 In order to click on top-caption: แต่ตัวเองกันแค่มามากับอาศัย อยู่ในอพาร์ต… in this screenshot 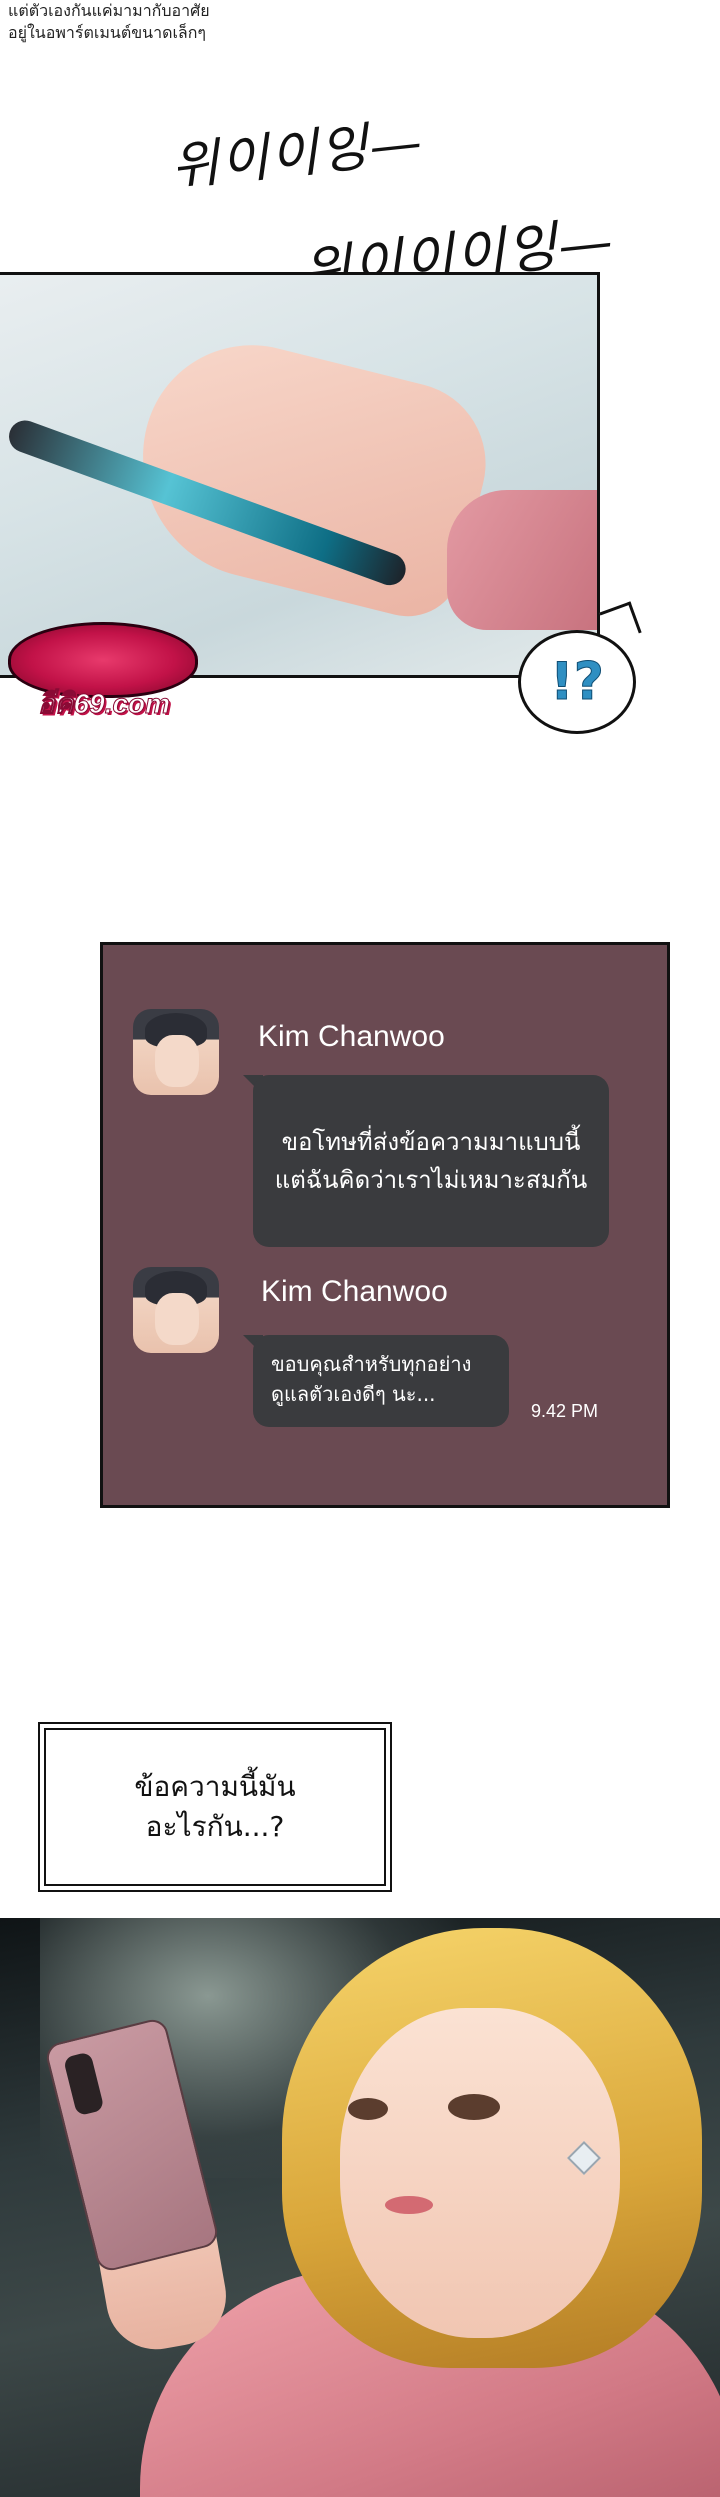, I will do `click(109, 22)`.